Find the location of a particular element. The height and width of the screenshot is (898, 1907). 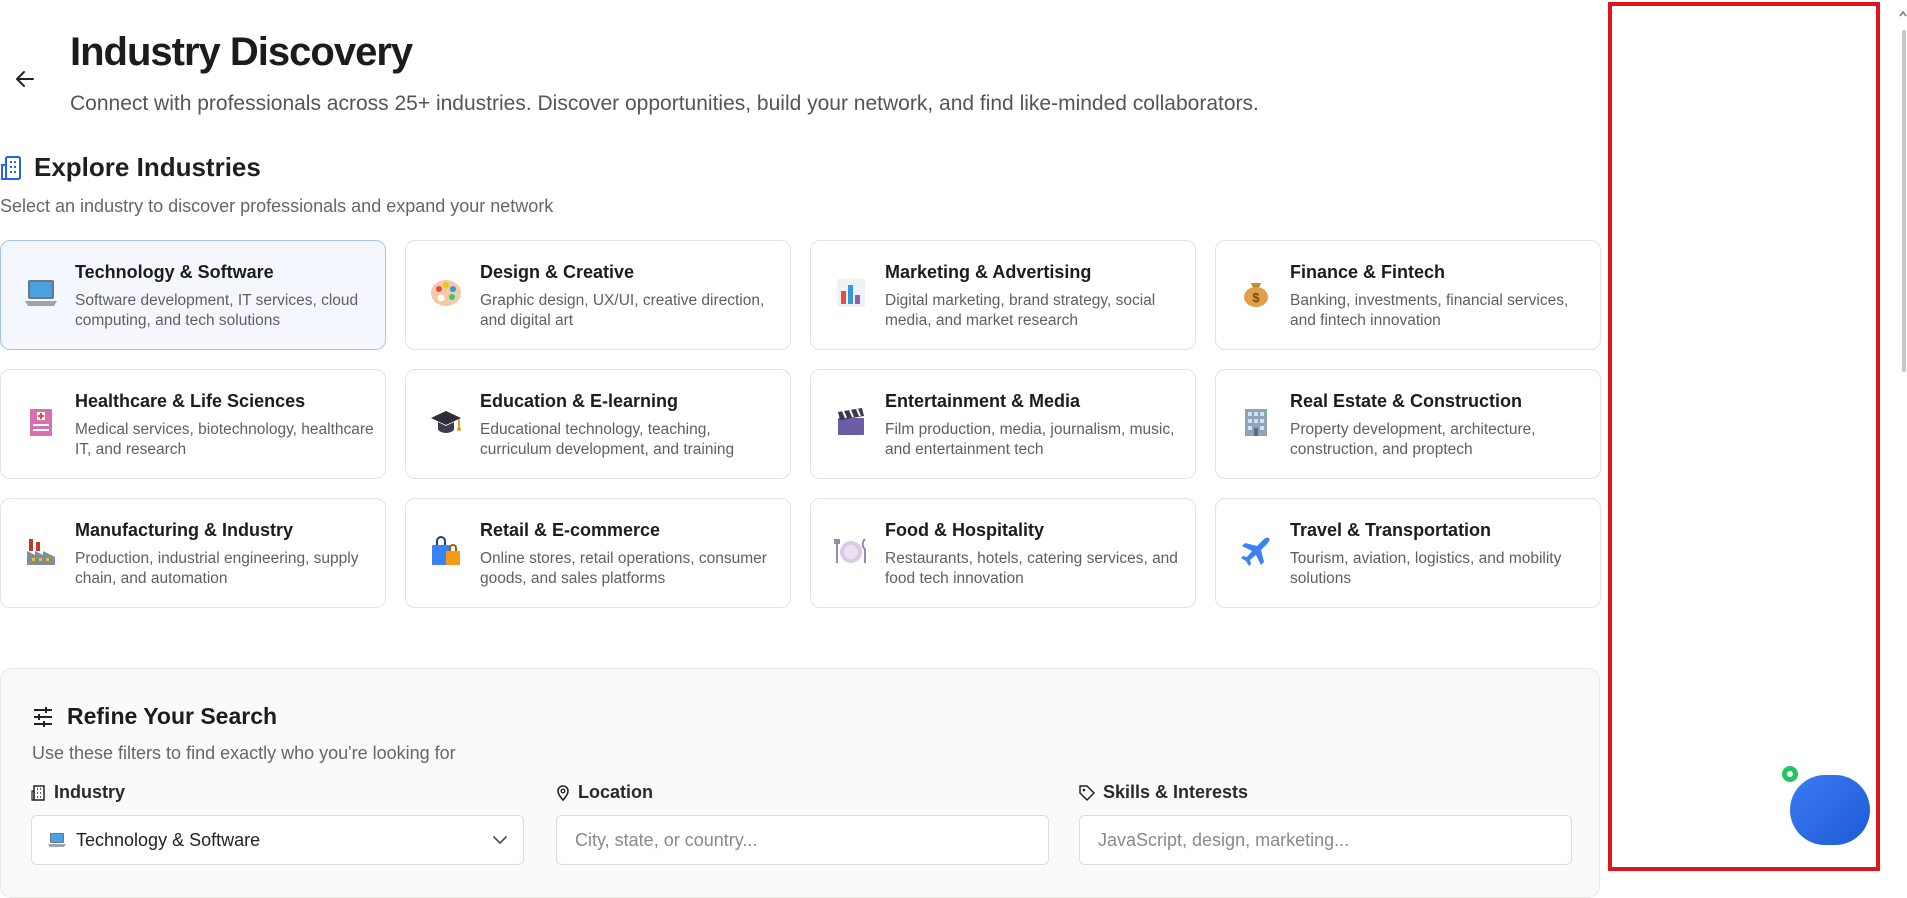

shopping-bags-icon is located at coordinates (446, 551).